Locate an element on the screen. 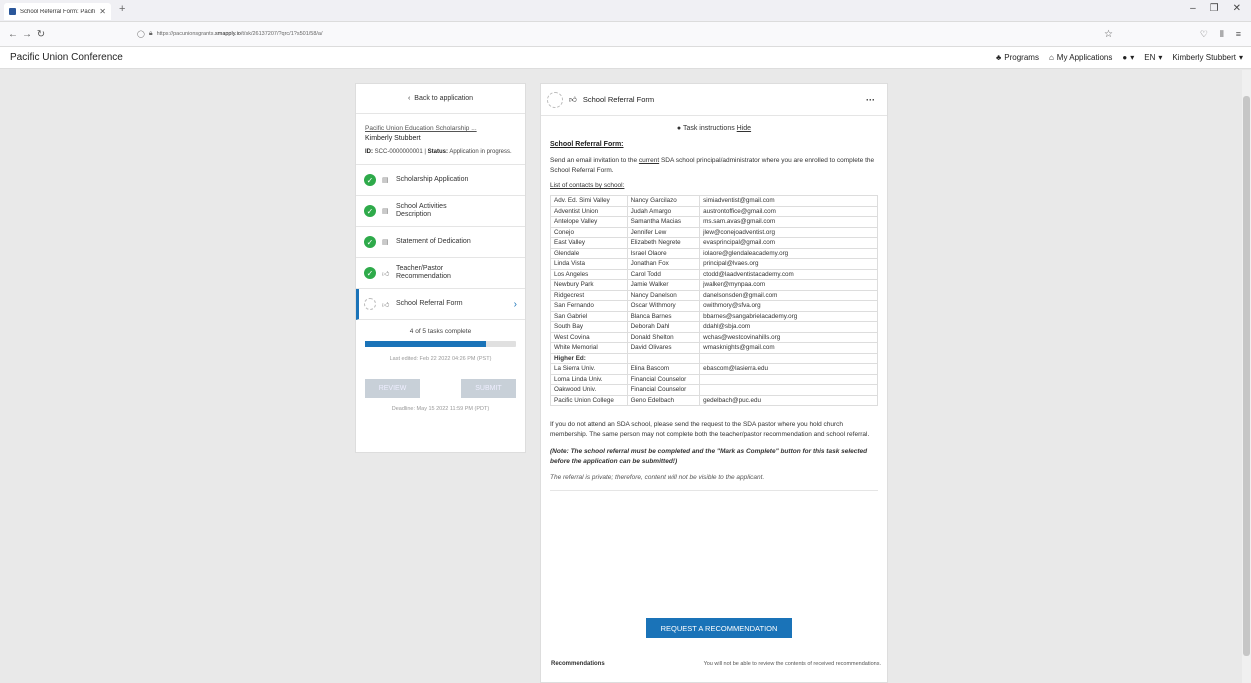 This screenshot has height=683, width=1251. school-cell: South Bay is located at coordinates (589, 327).